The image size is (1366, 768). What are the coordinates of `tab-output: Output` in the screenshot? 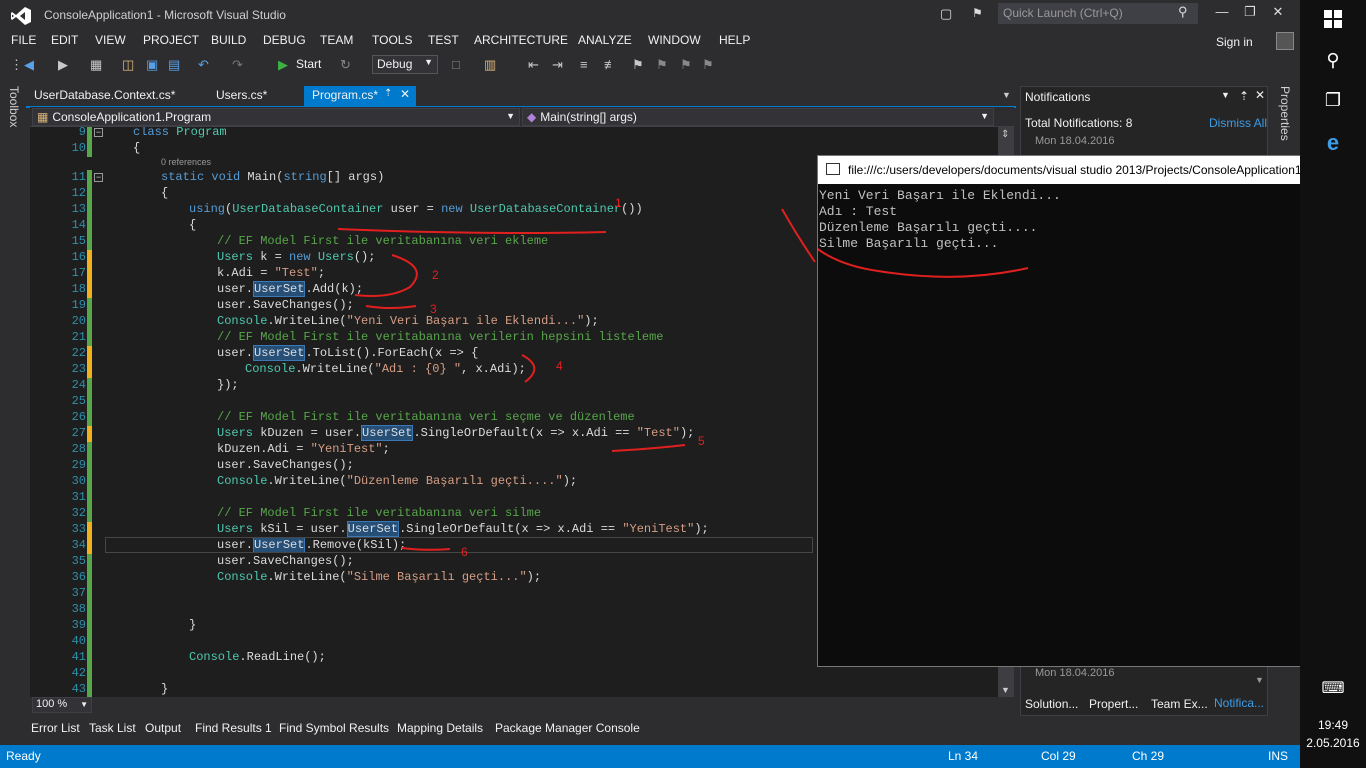 It's located at (163, 728).